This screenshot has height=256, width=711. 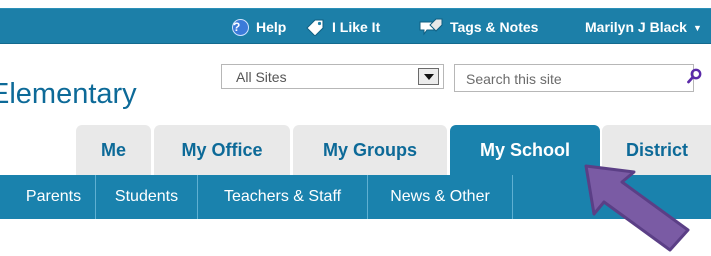 I want to click on i-like-it-button: I Like It, so click(x=342, y=27).